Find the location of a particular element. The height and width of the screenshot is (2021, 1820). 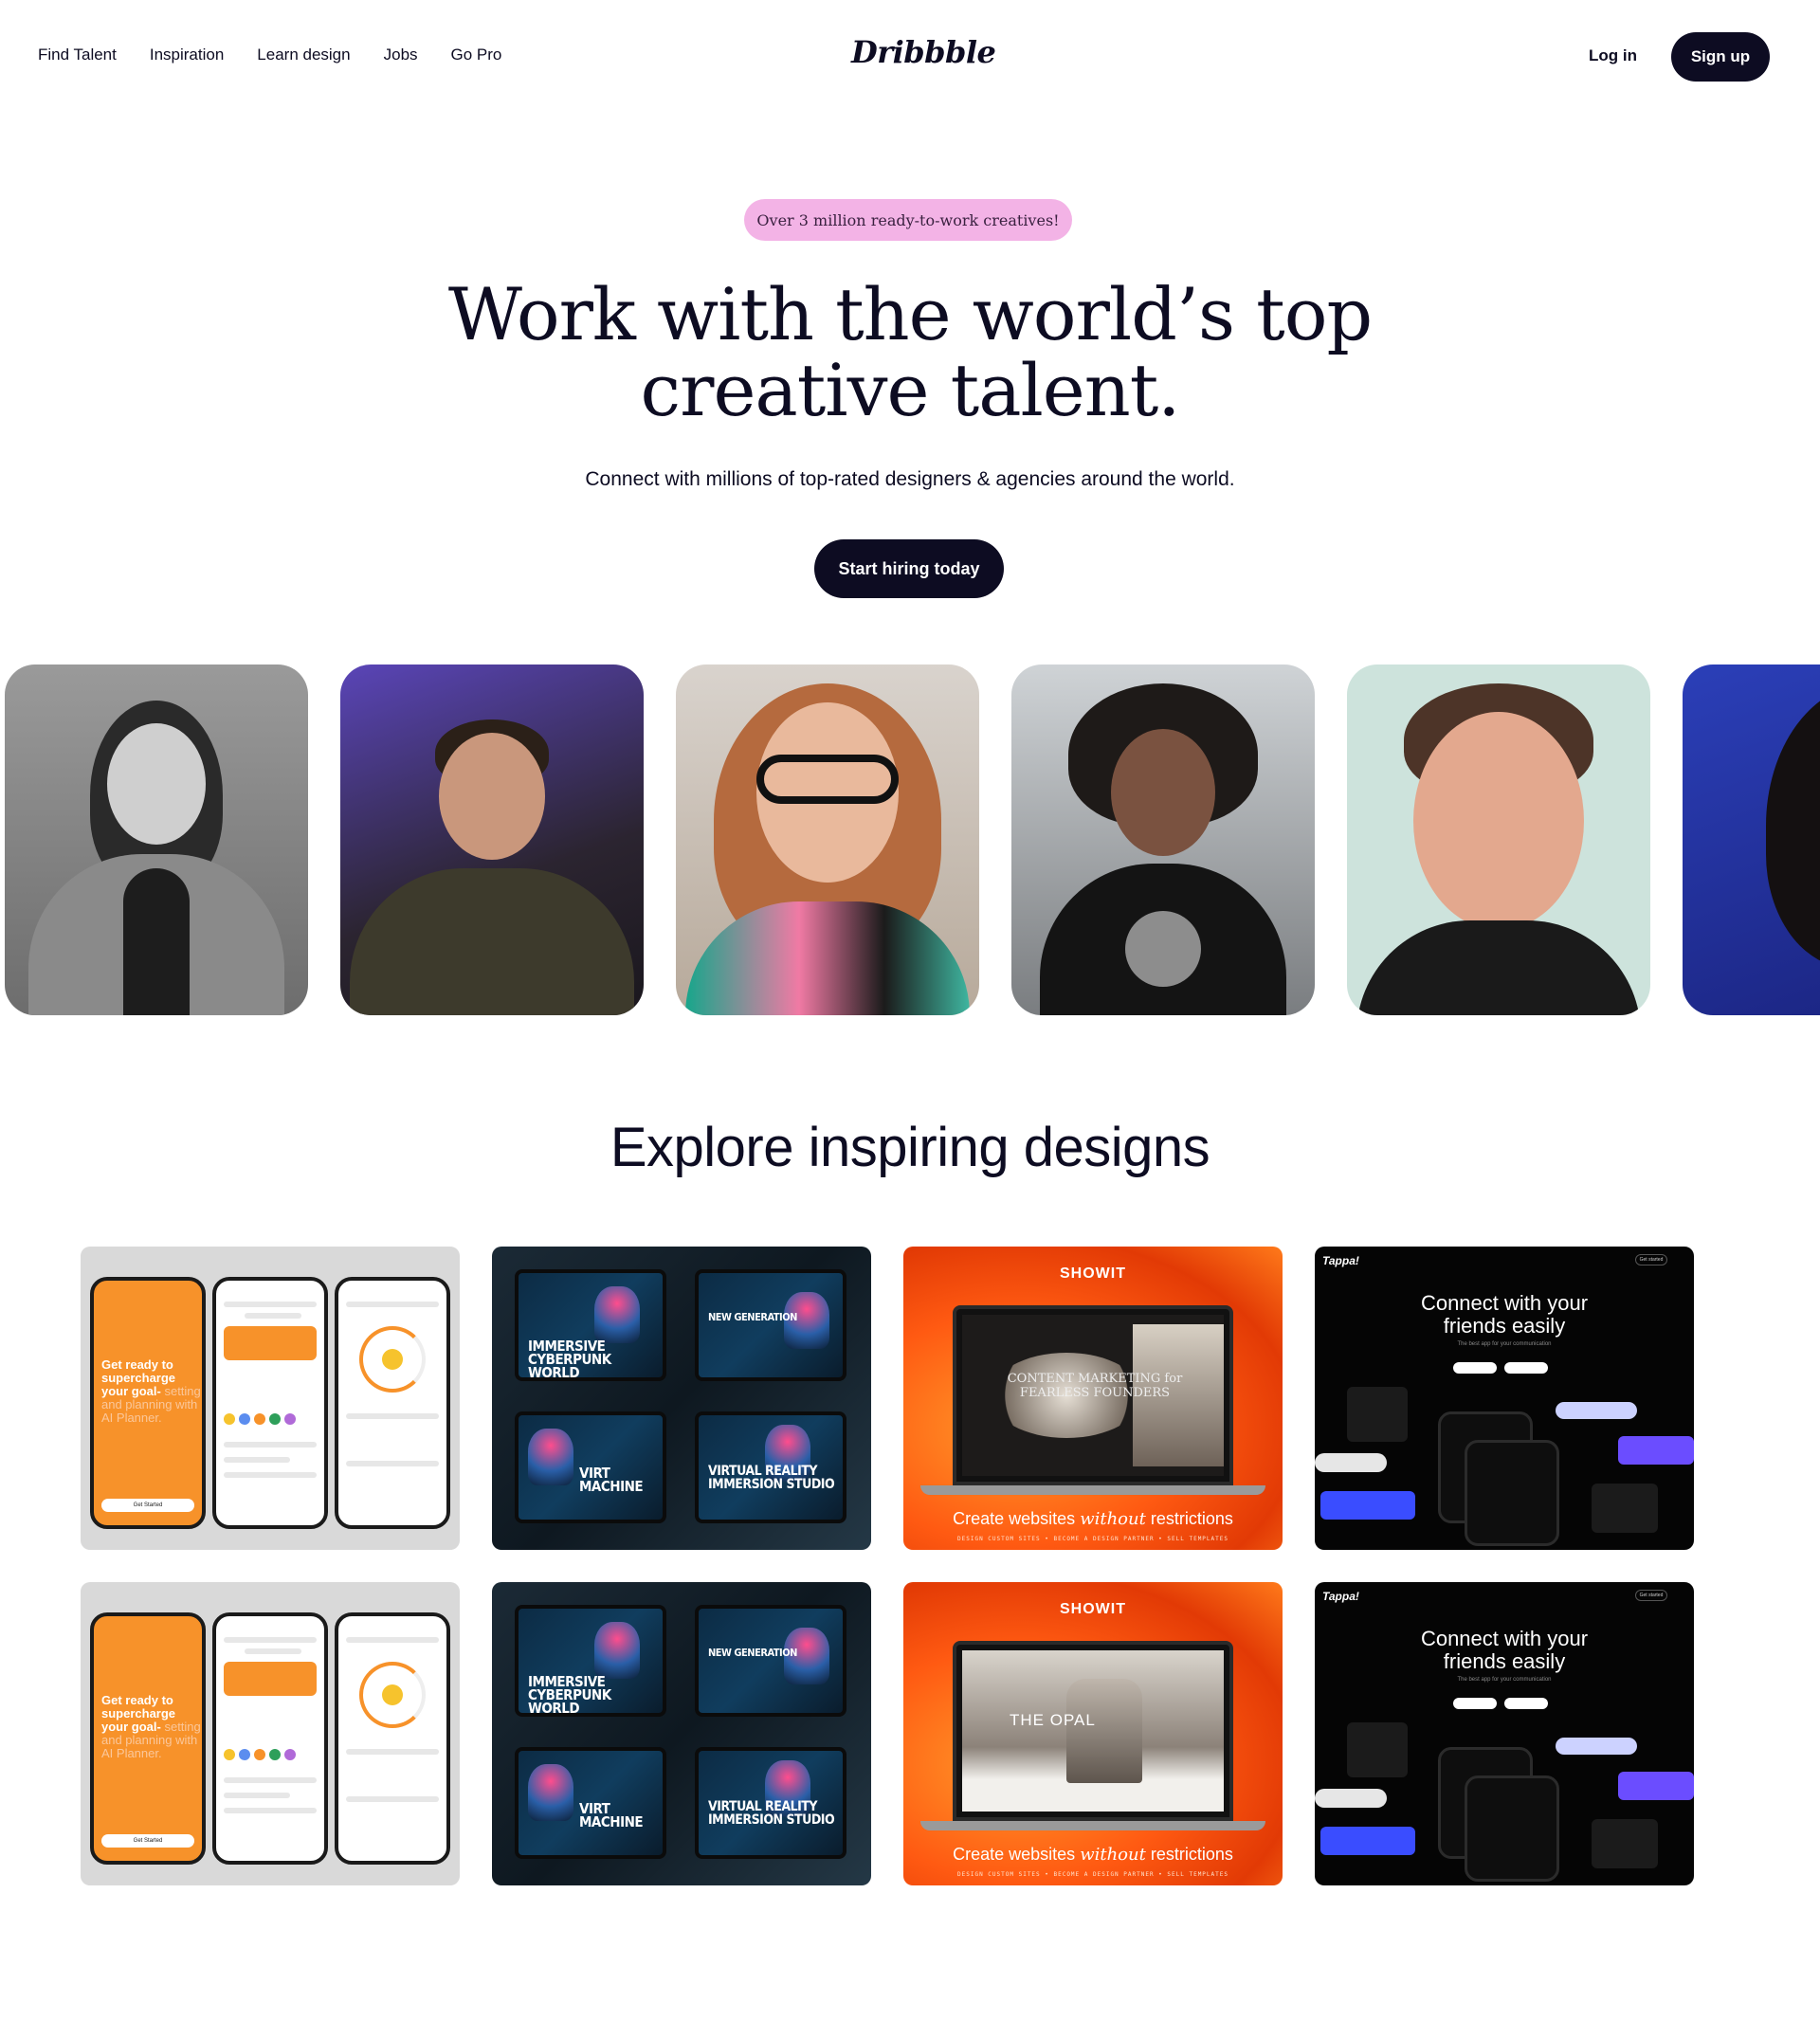

login-link: Log in is located at coordinates (1613, 55).